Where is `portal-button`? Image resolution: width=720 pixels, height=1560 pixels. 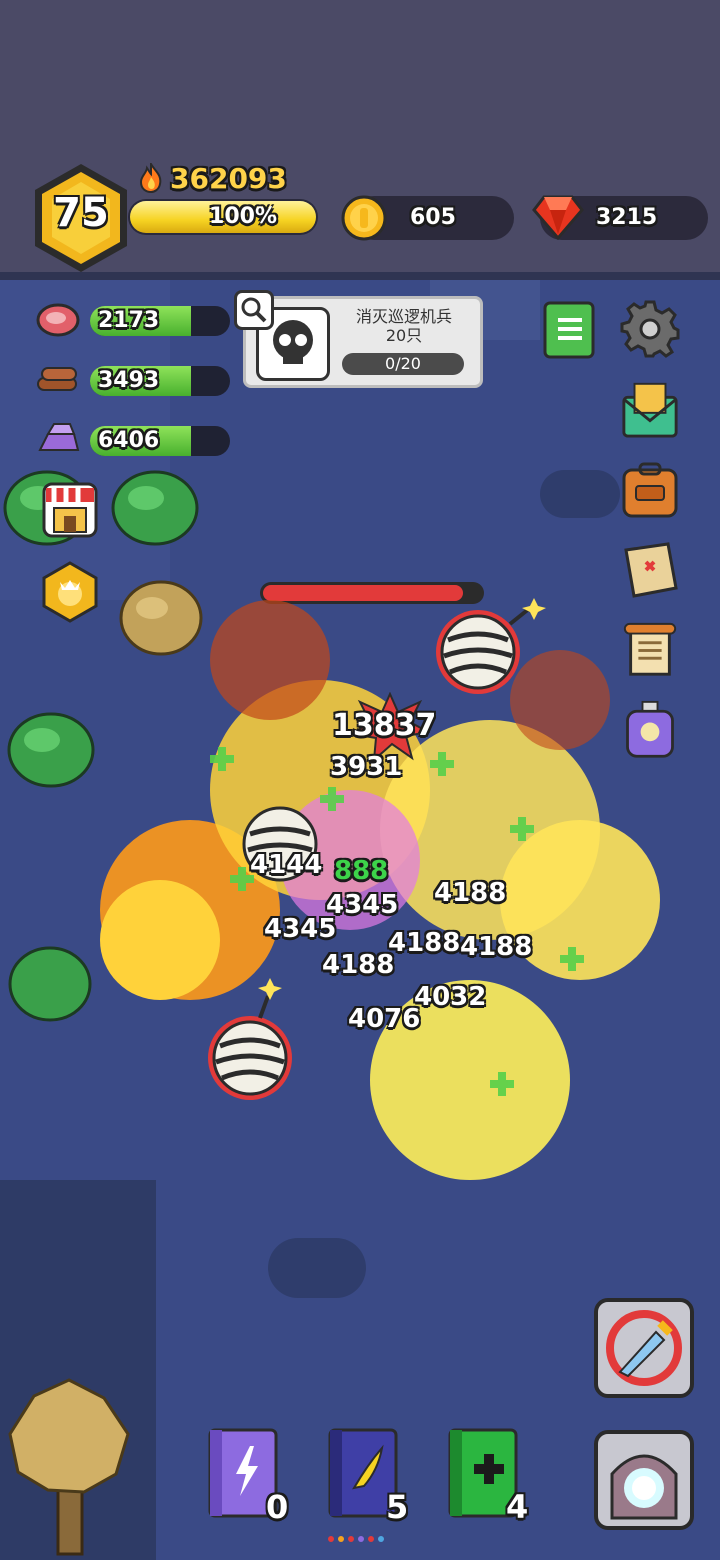
portal-button is located at coordinates (644, 1480).